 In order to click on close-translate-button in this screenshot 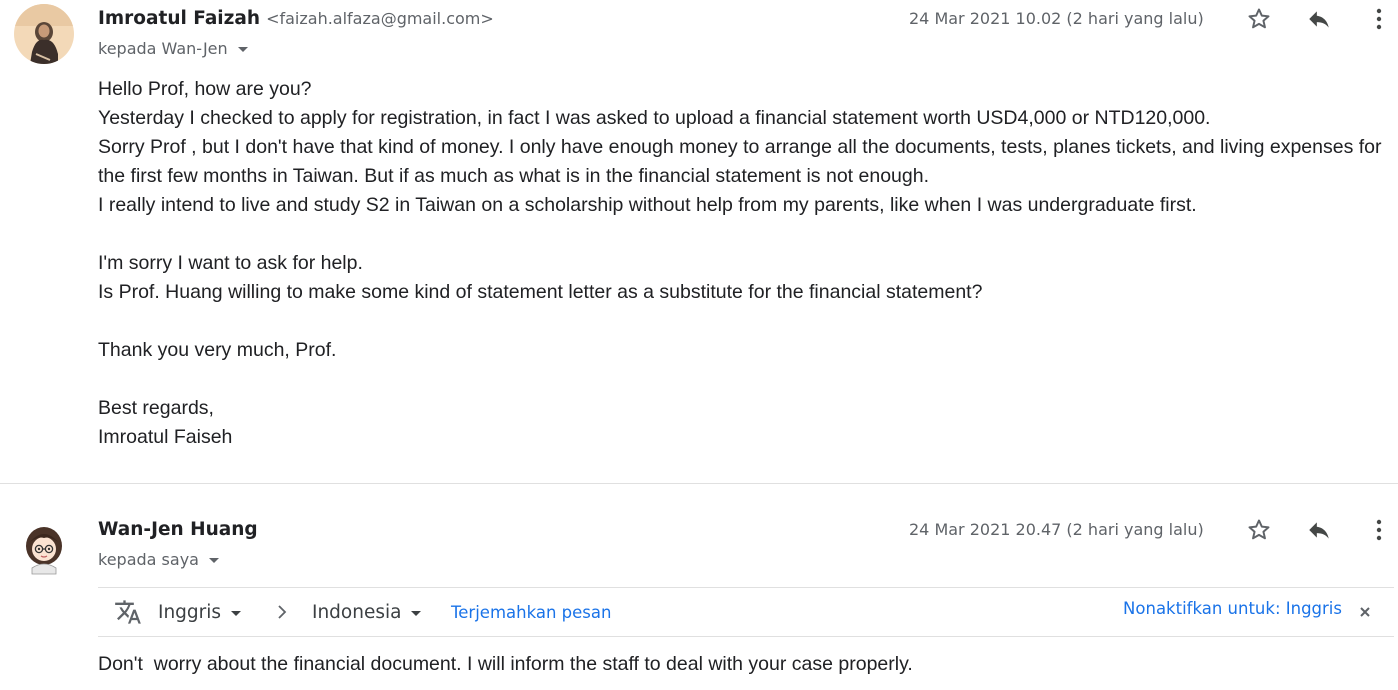, I will do `click(1365, 612)`.